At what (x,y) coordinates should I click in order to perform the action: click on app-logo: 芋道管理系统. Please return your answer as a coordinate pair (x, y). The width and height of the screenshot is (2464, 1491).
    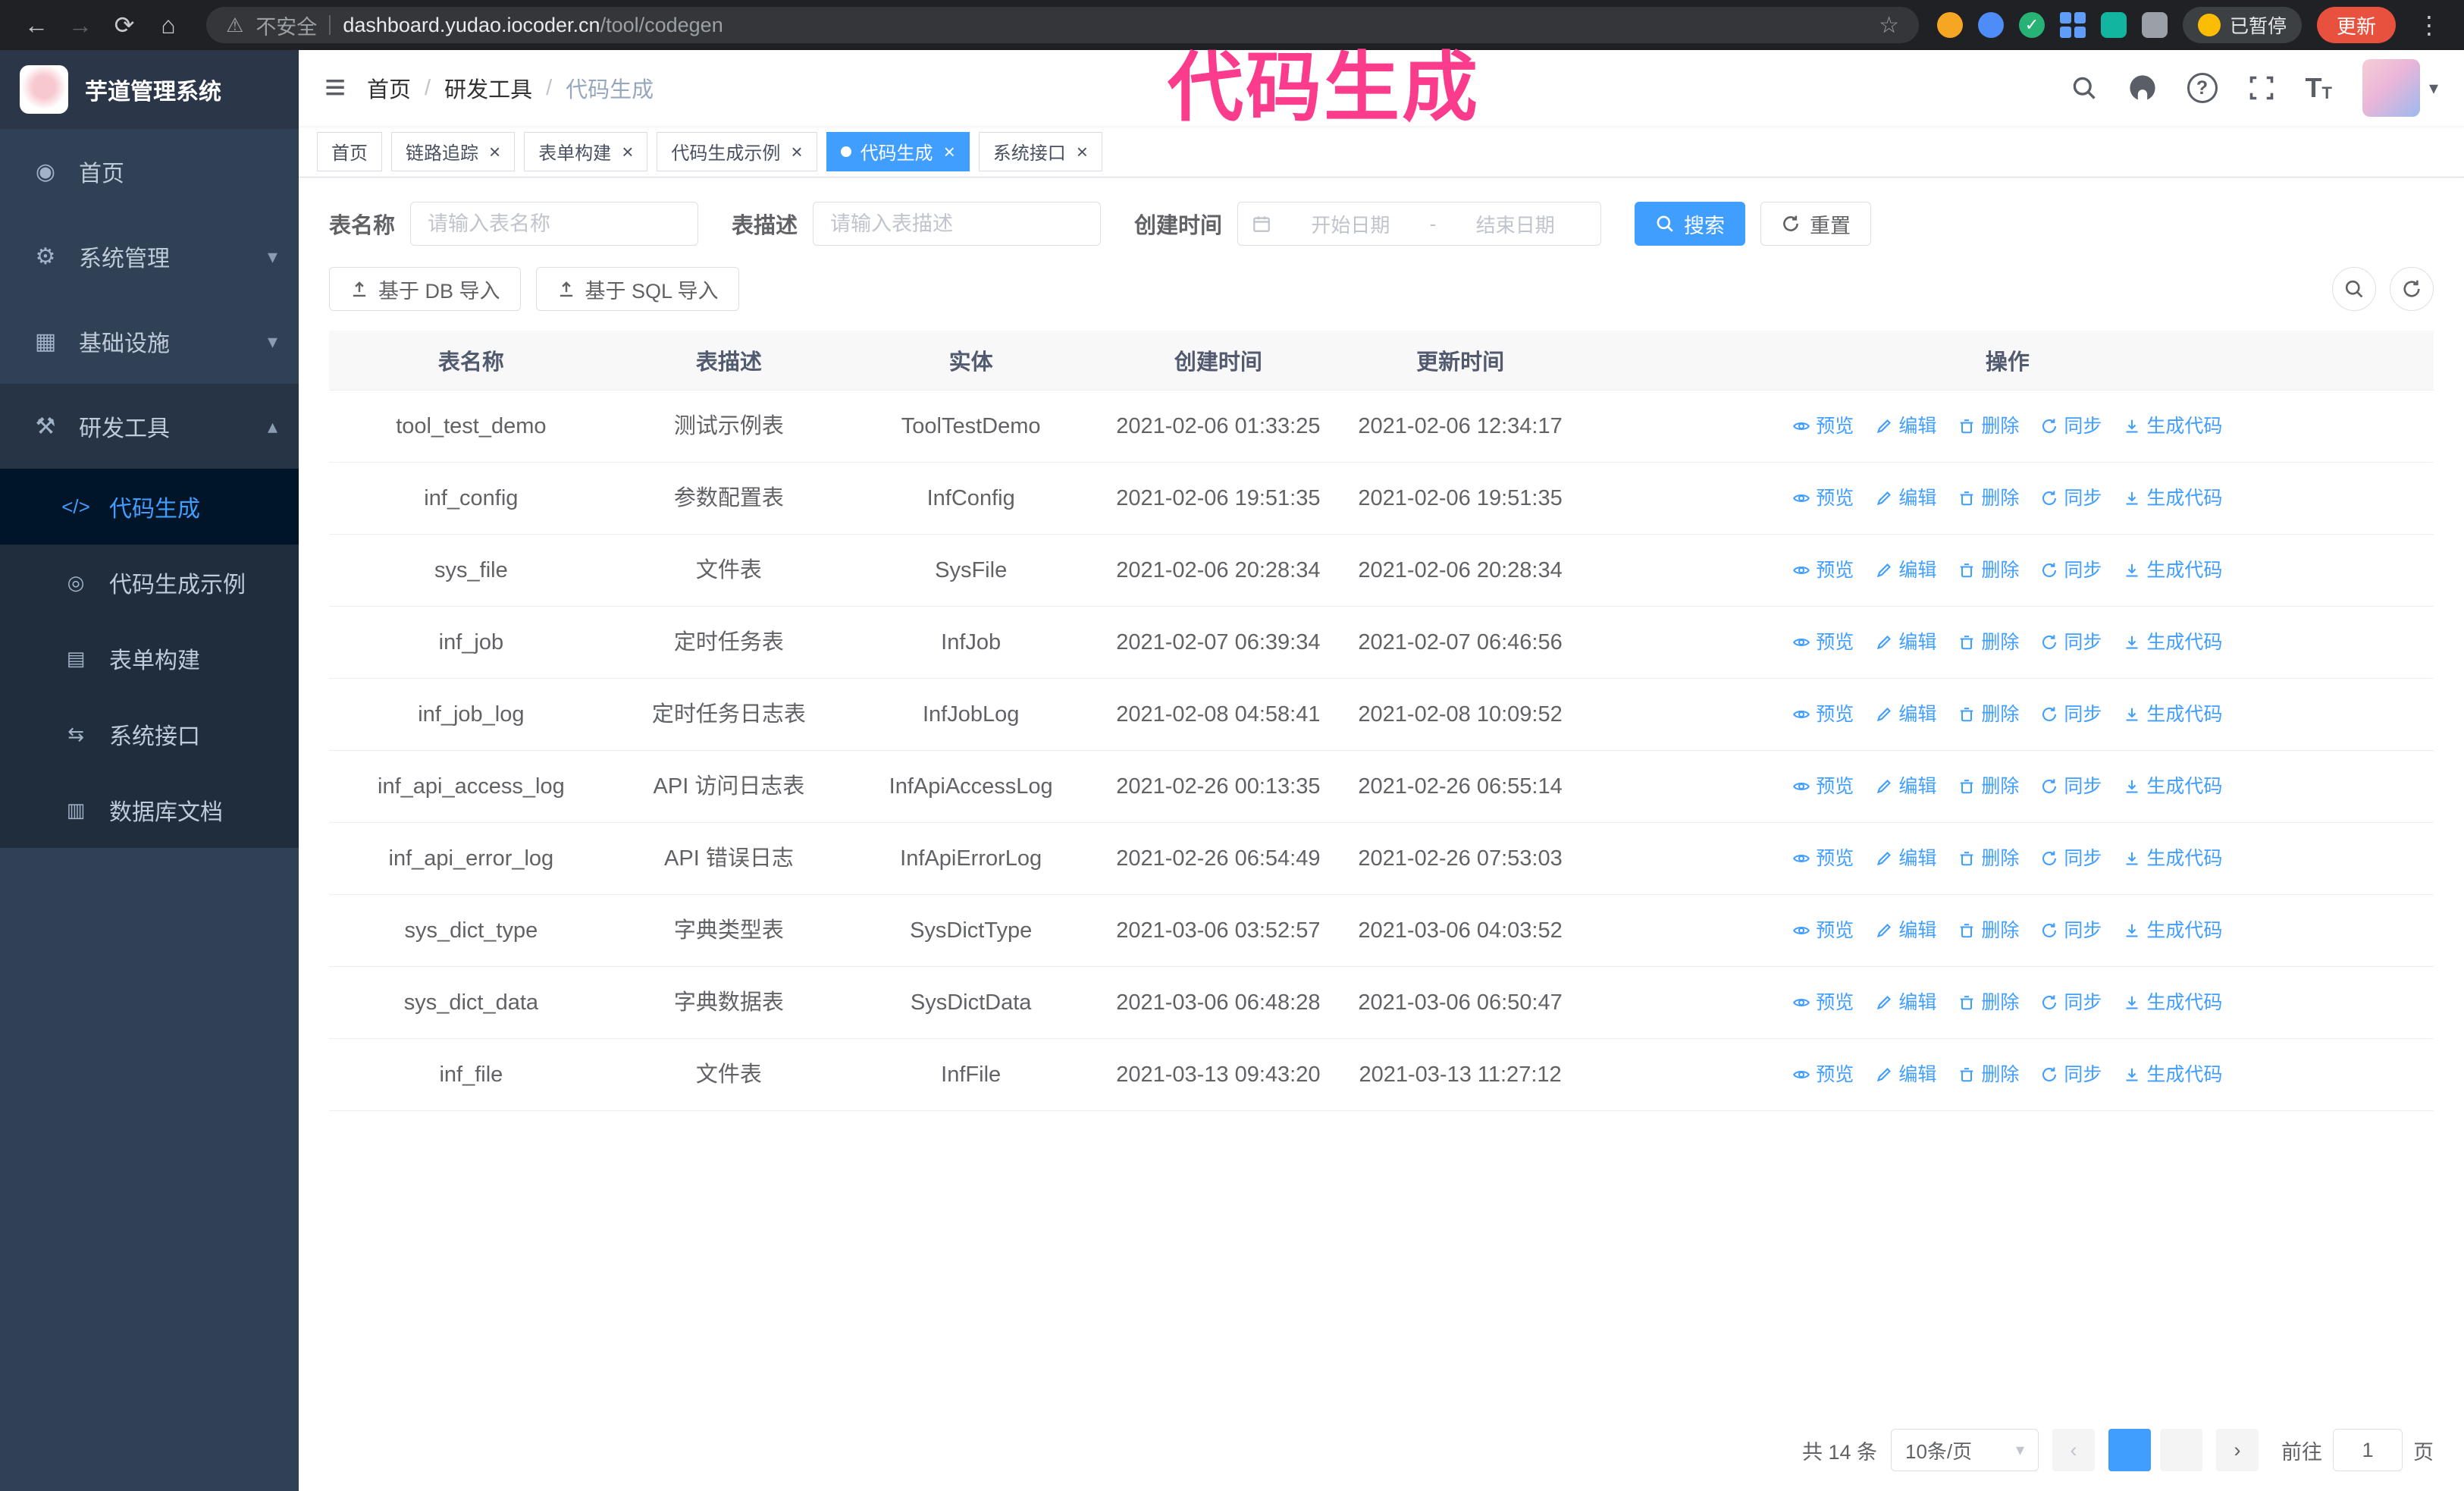
    Looking at the image, I should click on (150, 89).